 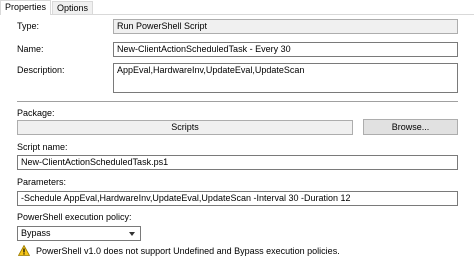 What do you see at coordinates (42, 182) in the screenshot?
I see `parameters-label: Parameters:` at bounding box center [42, 182].